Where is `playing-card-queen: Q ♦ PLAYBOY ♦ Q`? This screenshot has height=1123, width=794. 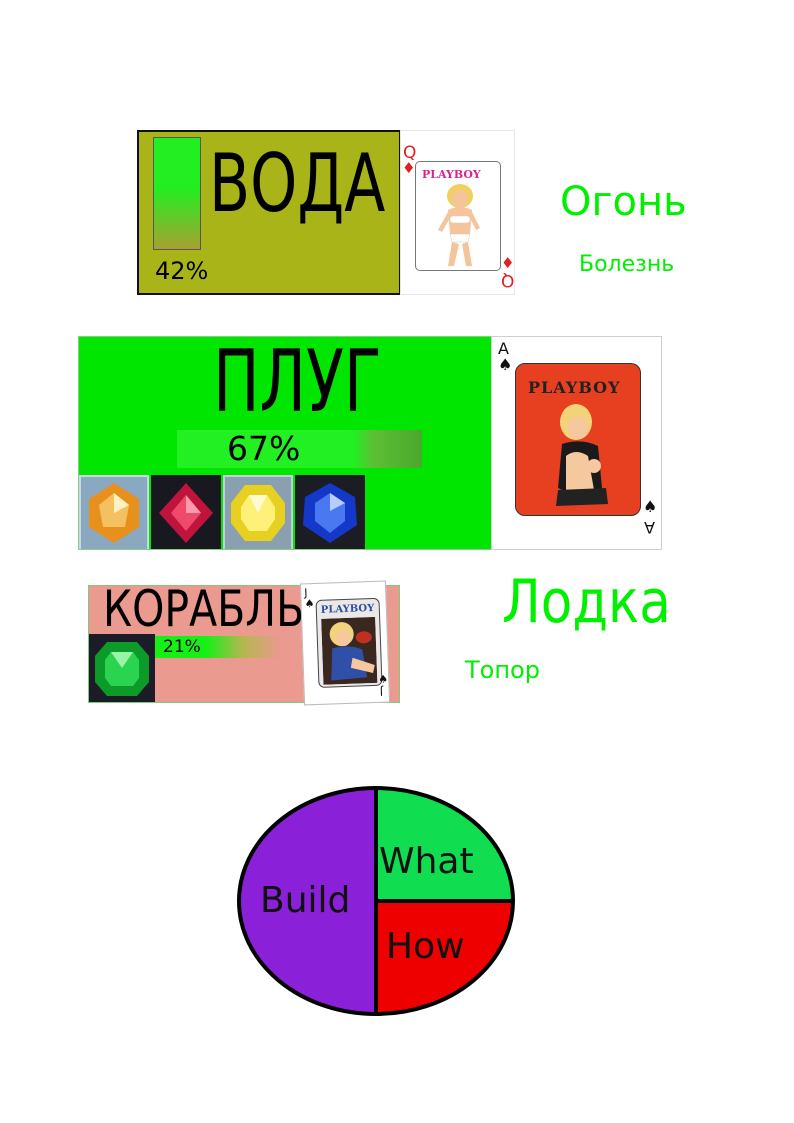
playing-card-queen: Q ♦ PLAYBOY ♦ Q is located at coordinates (457, 212).